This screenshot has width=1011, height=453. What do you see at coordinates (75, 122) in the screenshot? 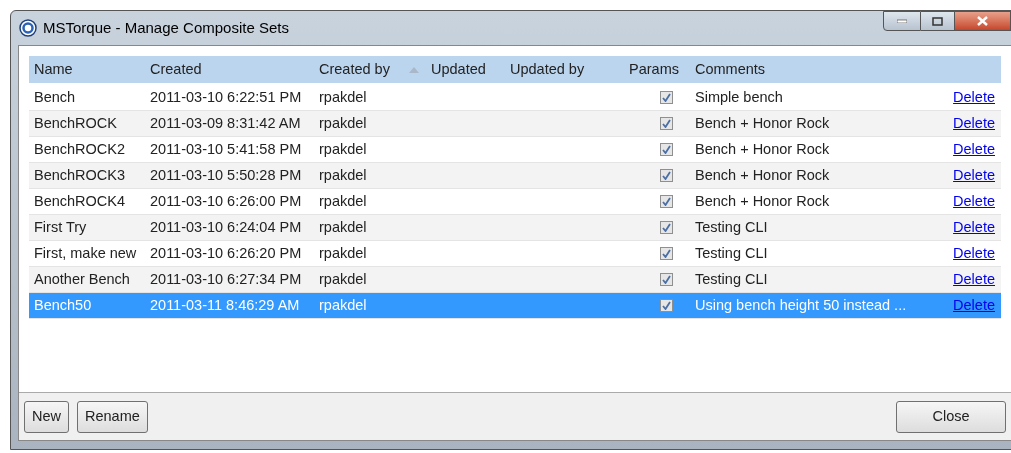
I see `table-cell: BenchROCK` at bounding box center [75, 122].